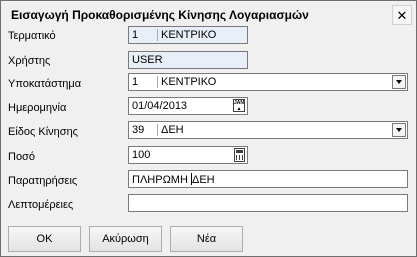  Describe the element at coordinates (141, 155) in the screenshot. I see `amount-value: 100` at that location.